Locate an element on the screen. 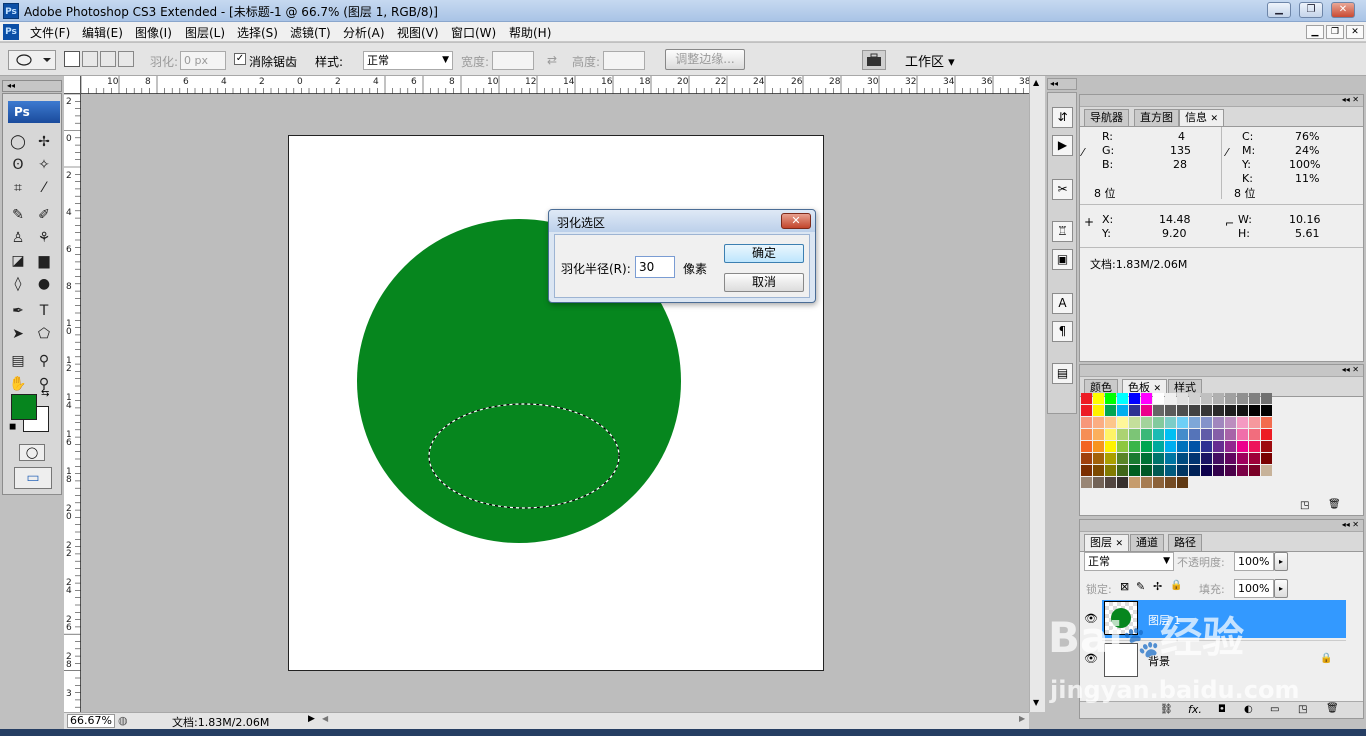  paragraph-dock-icon: ¶ is located at coordinates (1062, 331).